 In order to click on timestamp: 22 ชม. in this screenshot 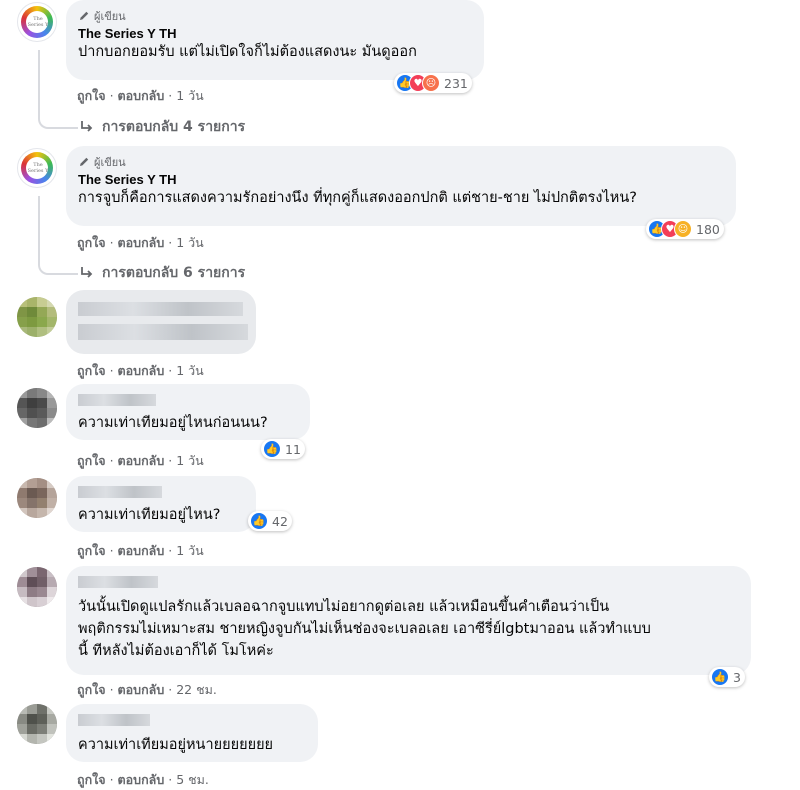, I will do `click(196, 689)`.